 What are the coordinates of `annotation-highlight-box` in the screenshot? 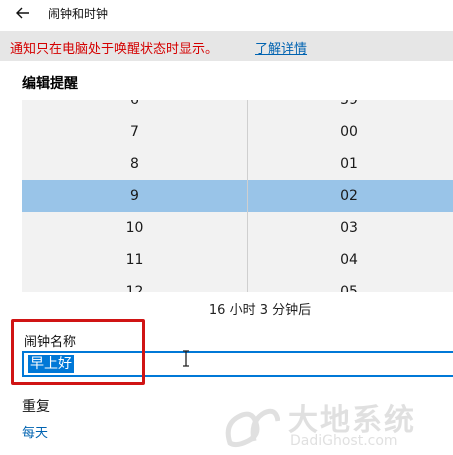 It's located at (78, 352).